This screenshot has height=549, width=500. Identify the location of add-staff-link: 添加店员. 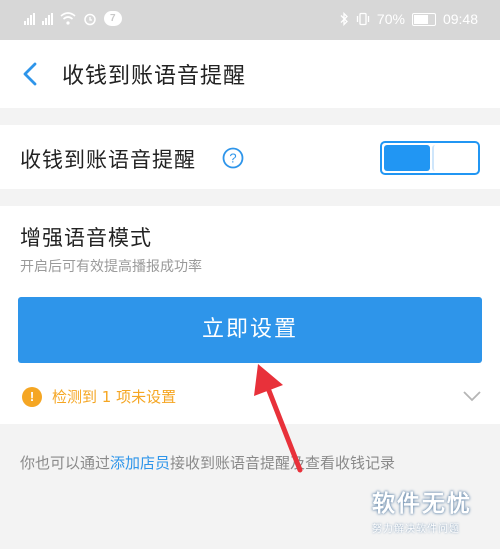
(140, 463).